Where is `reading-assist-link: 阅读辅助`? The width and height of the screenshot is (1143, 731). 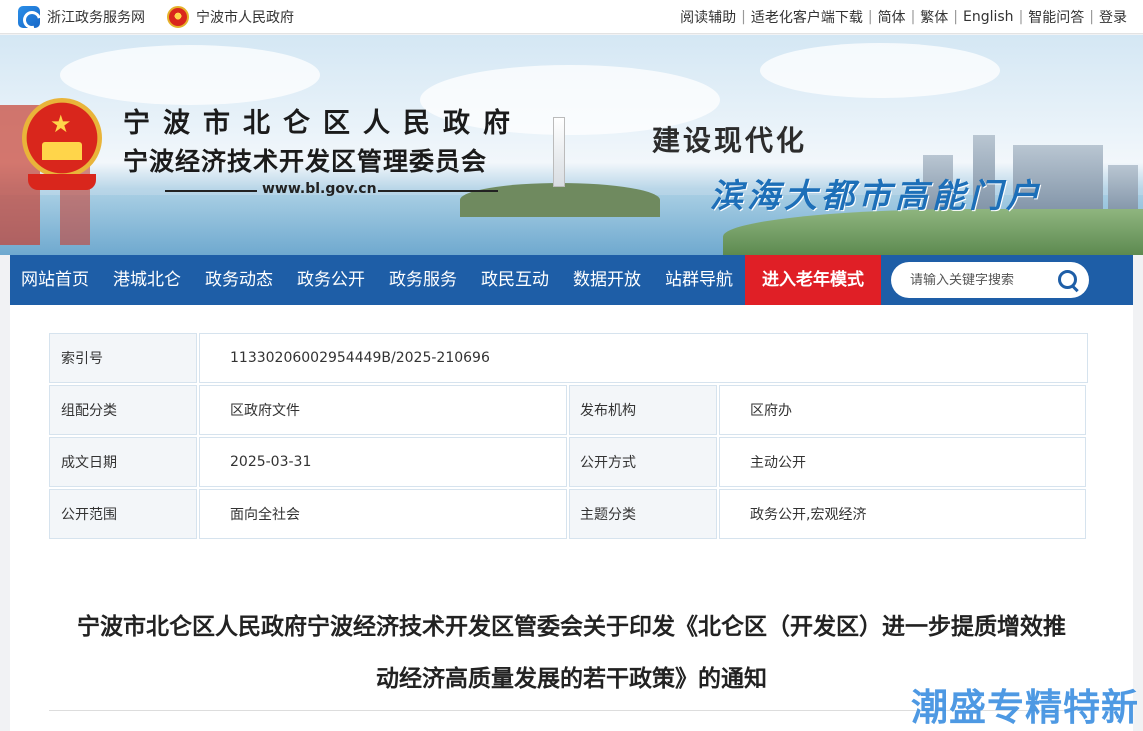
reading-assist-link: 阅读辅助 is located at coordinates (708, 17).